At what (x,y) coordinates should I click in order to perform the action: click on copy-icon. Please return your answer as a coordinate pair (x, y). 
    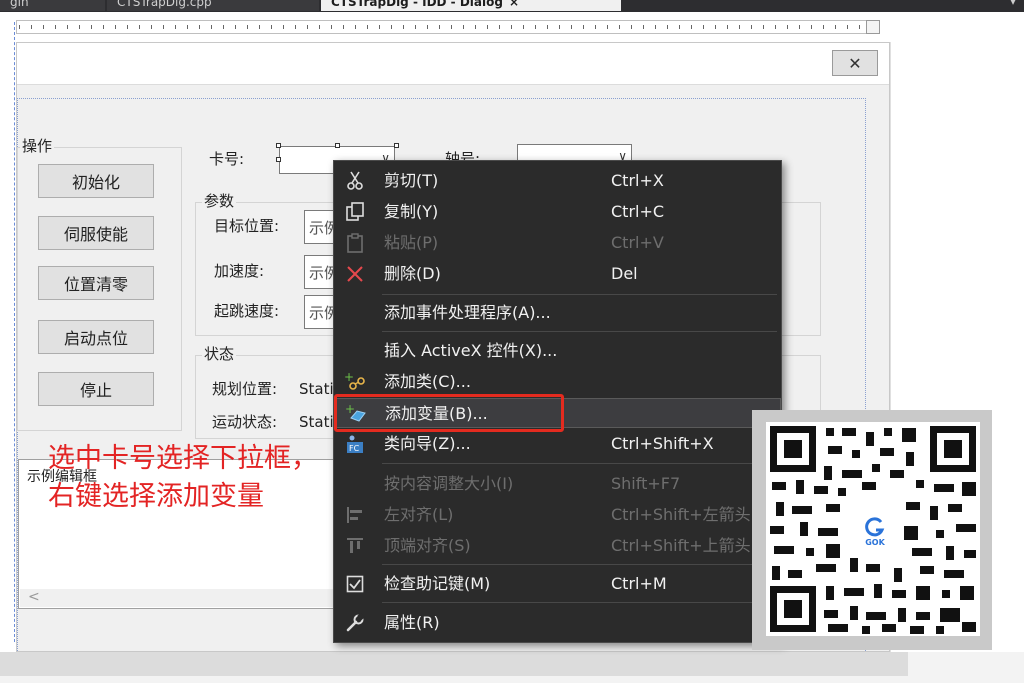
    Looking at the image, I should click on (355, 212).